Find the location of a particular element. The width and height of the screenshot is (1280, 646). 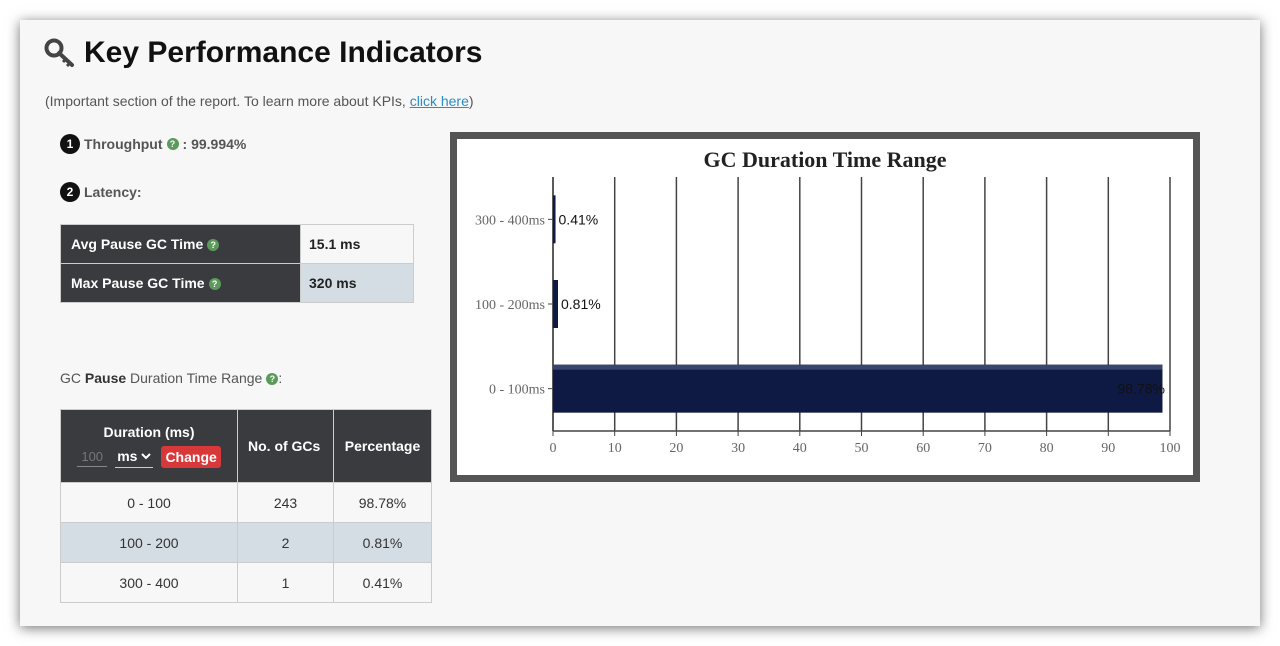

y-tick-label: 100 - 200ms is located at coordinates (510, 305).